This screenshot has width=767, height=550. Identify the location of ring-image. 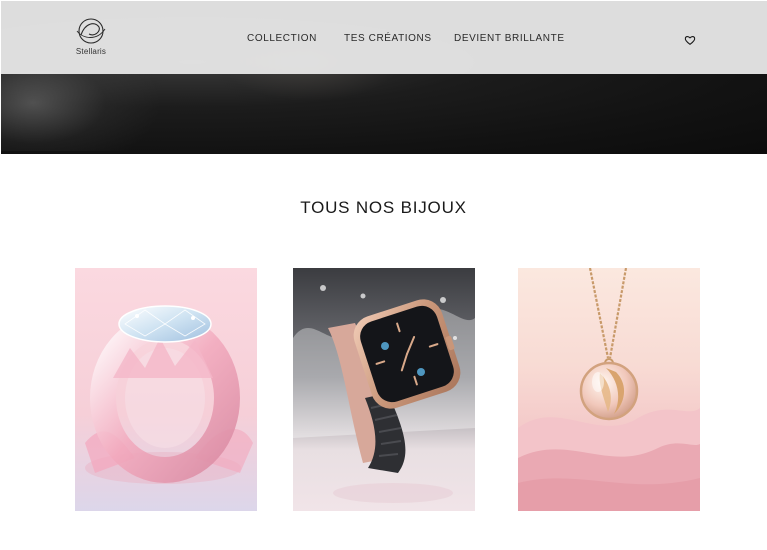
(166, 389).